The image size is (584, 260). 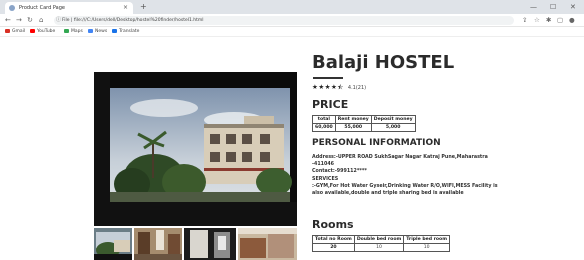 I want to click on contact-text: Contact:-999112****, so click(x=339, y=172).